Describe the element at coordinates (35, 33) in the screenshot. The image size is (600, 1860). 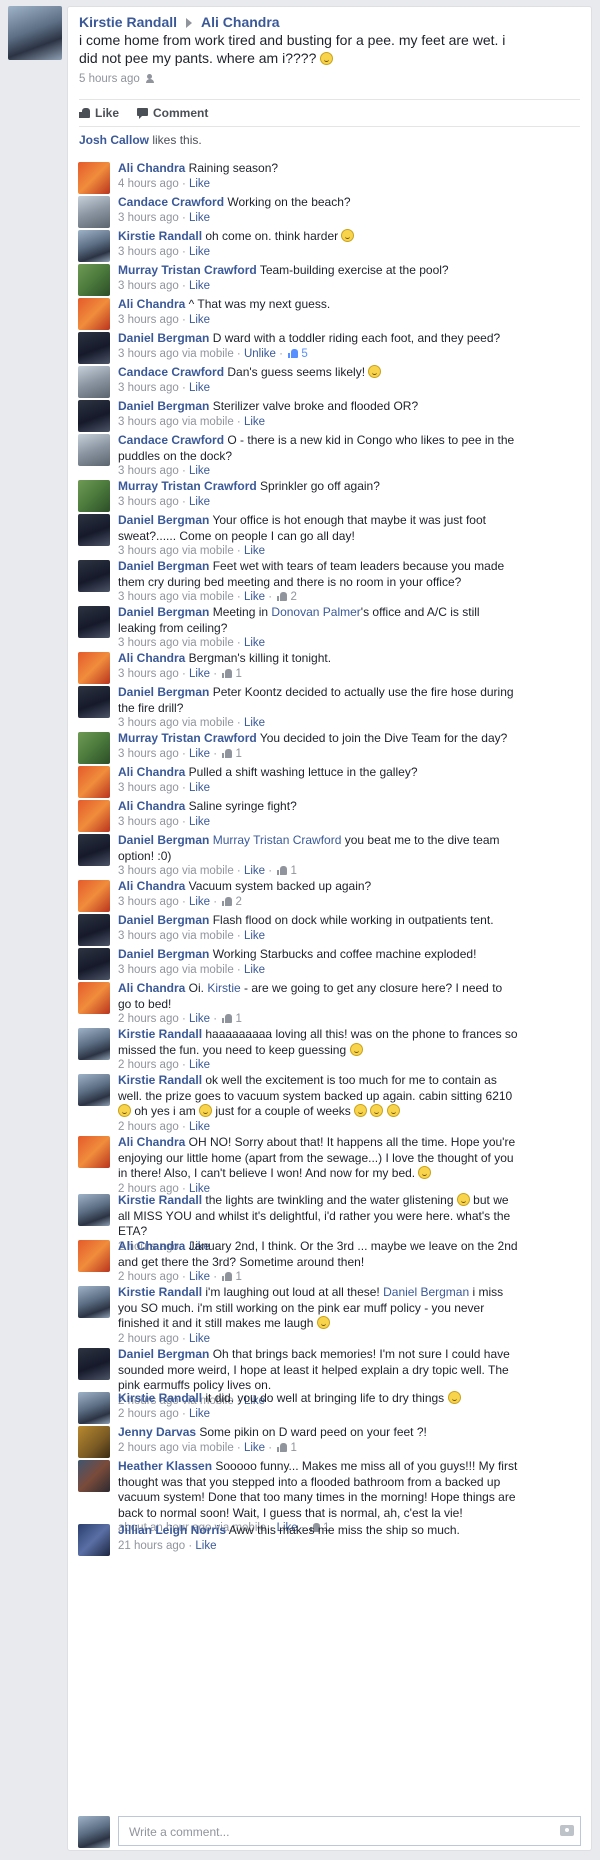
I see `post-author-avatar` at that location.